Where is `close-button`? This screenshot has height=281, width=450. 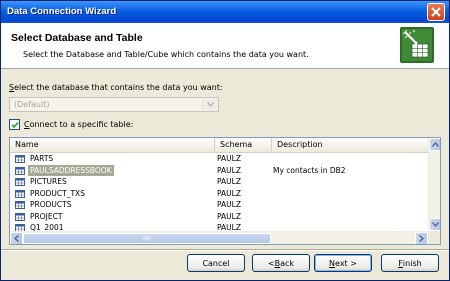 close-button is located at coordinates (436, 12).